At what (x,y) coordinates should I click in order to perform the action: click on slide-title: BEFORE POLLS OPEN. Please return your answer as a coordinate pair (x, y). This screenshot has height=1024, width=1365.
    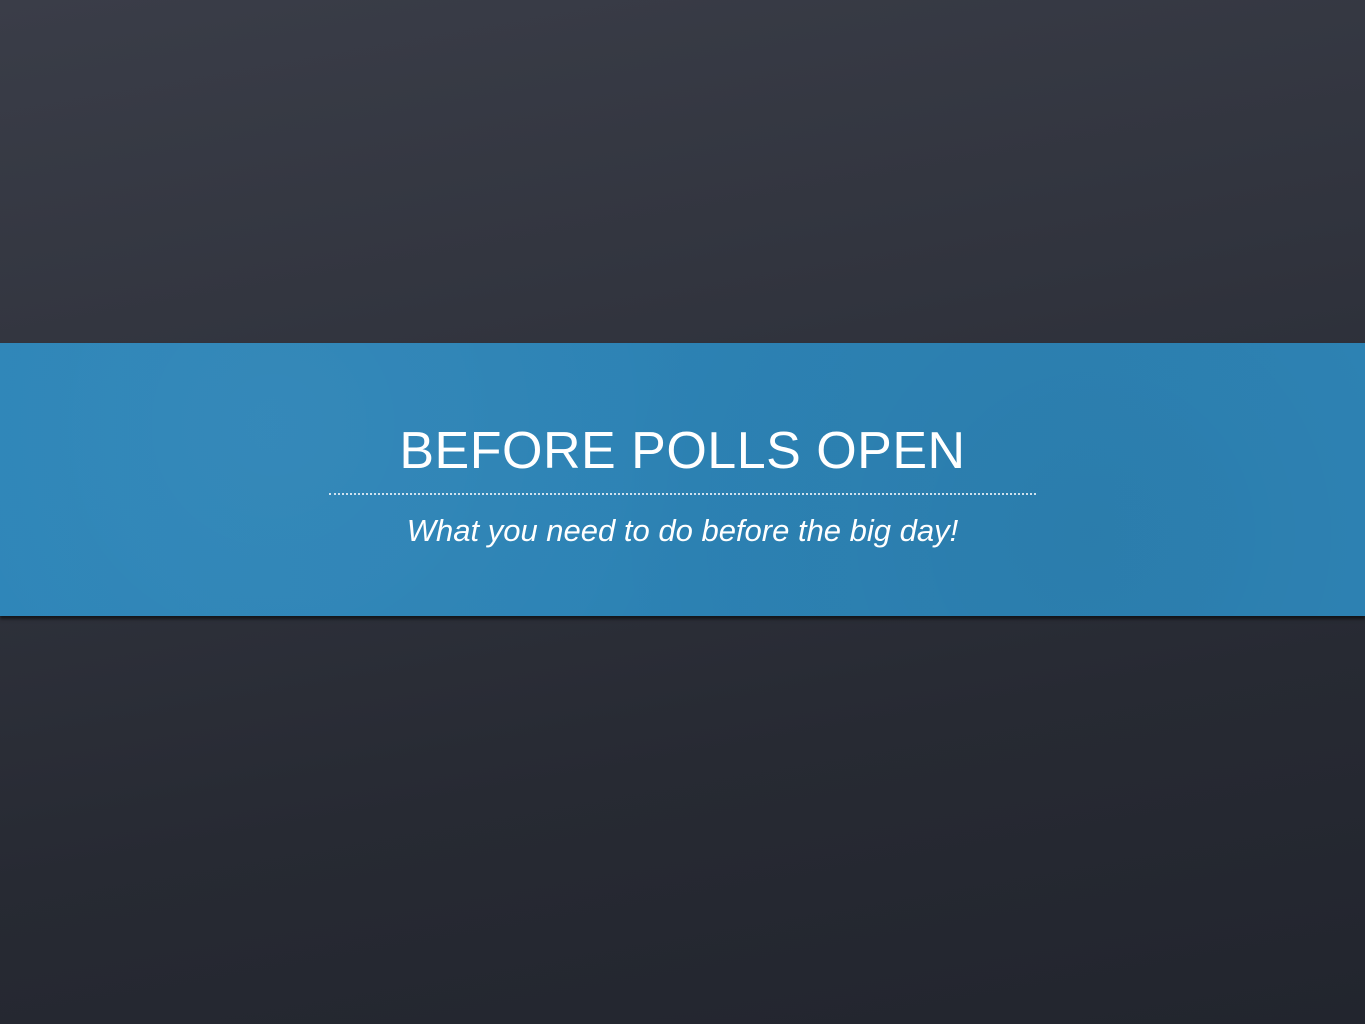
    Looking at the image, I should click on (682, 451).